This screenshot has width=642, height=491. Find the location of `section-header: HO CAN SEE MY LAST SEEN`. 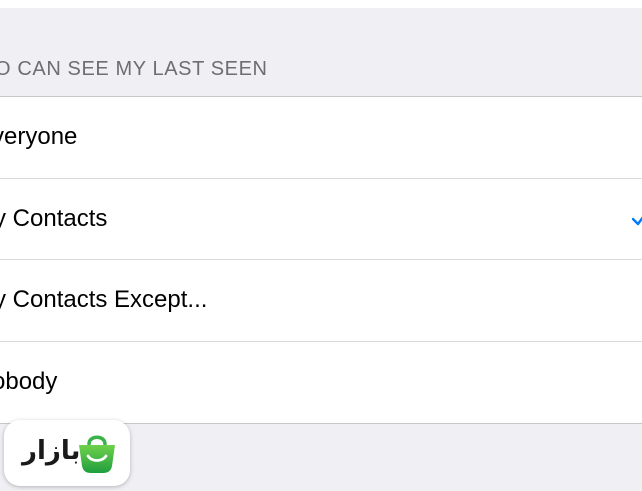

section-header: HO CAN SEE MY LAST SEEN is located at coordinates (134, 69).